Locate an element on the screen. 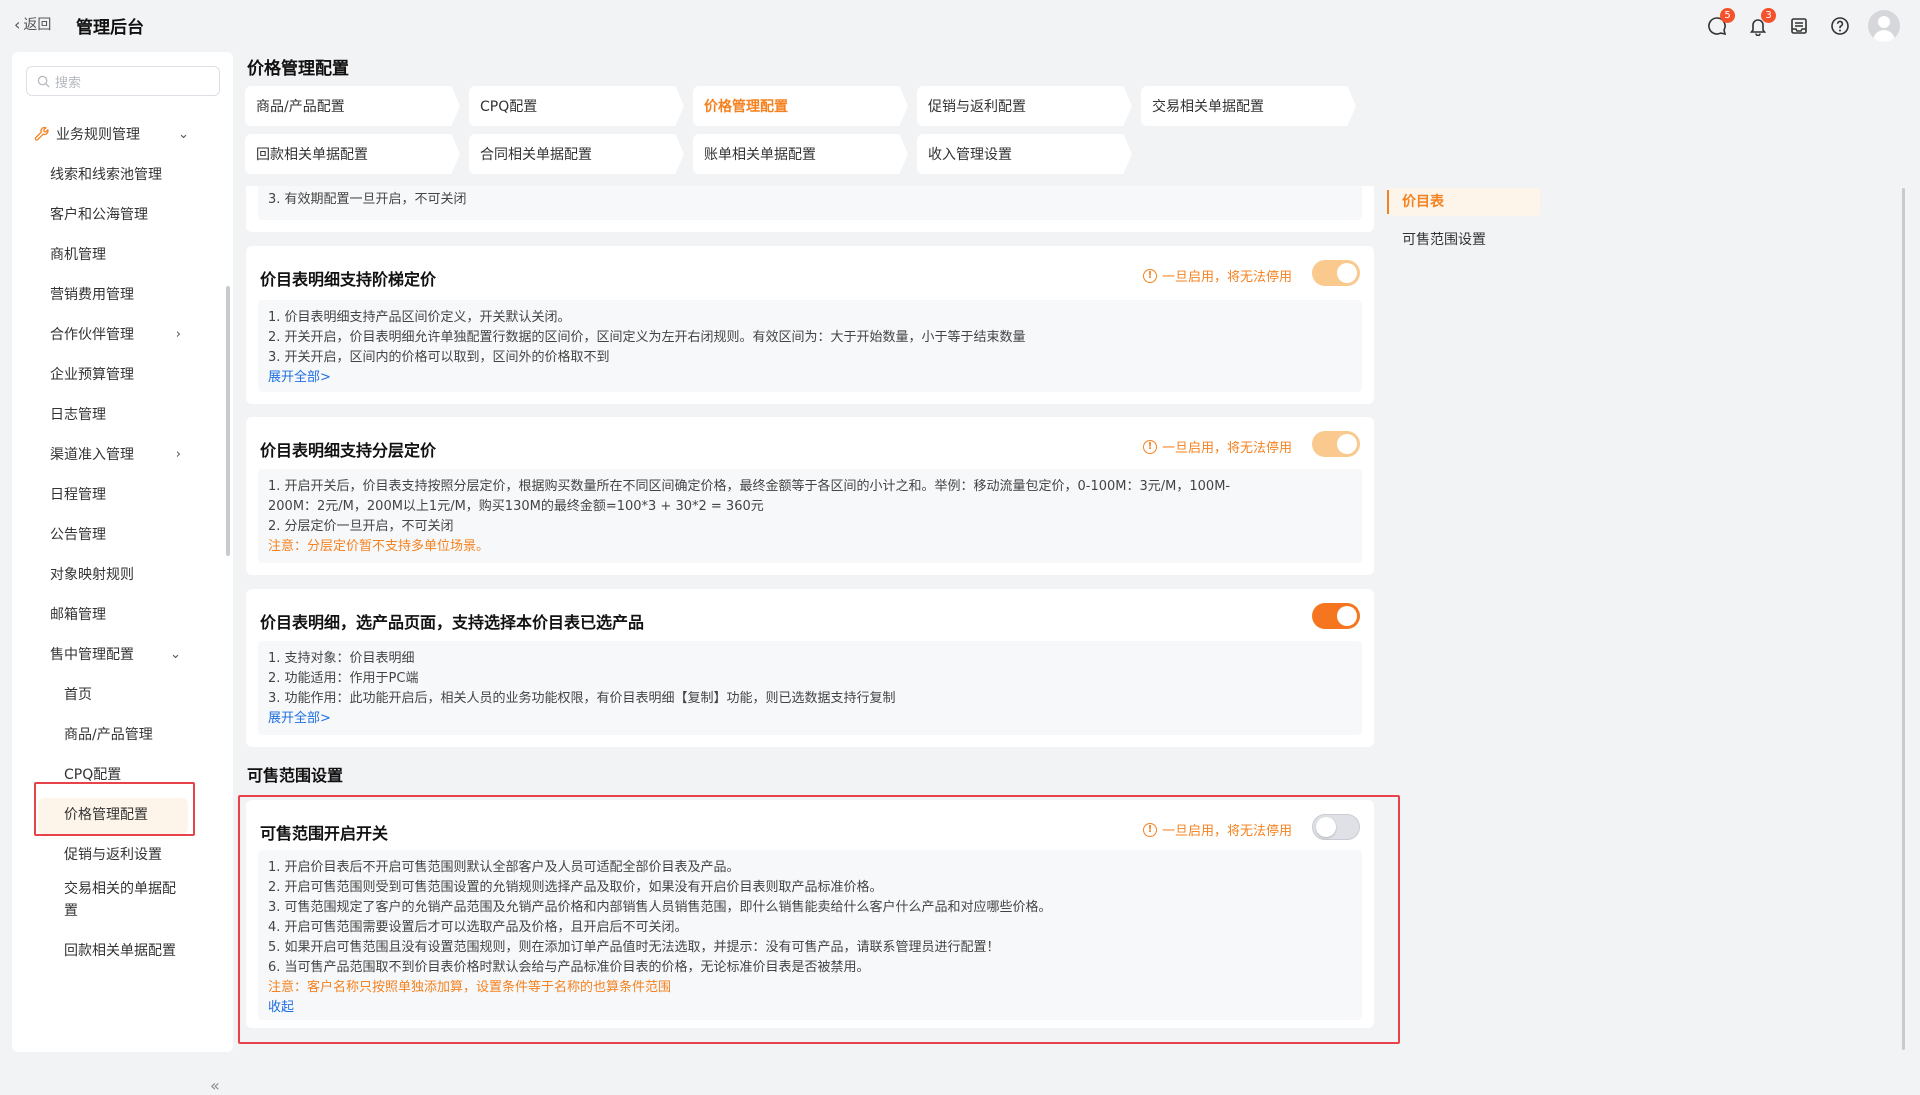  sidebar-item-partners: 合作伙伴管理 › is located at coordinates (122, 334).